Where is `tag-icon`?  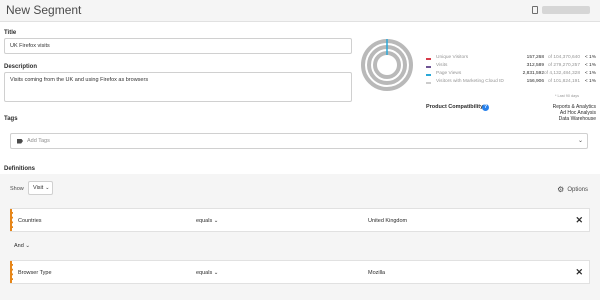 tag-icon is located at coordinates (20, 141).